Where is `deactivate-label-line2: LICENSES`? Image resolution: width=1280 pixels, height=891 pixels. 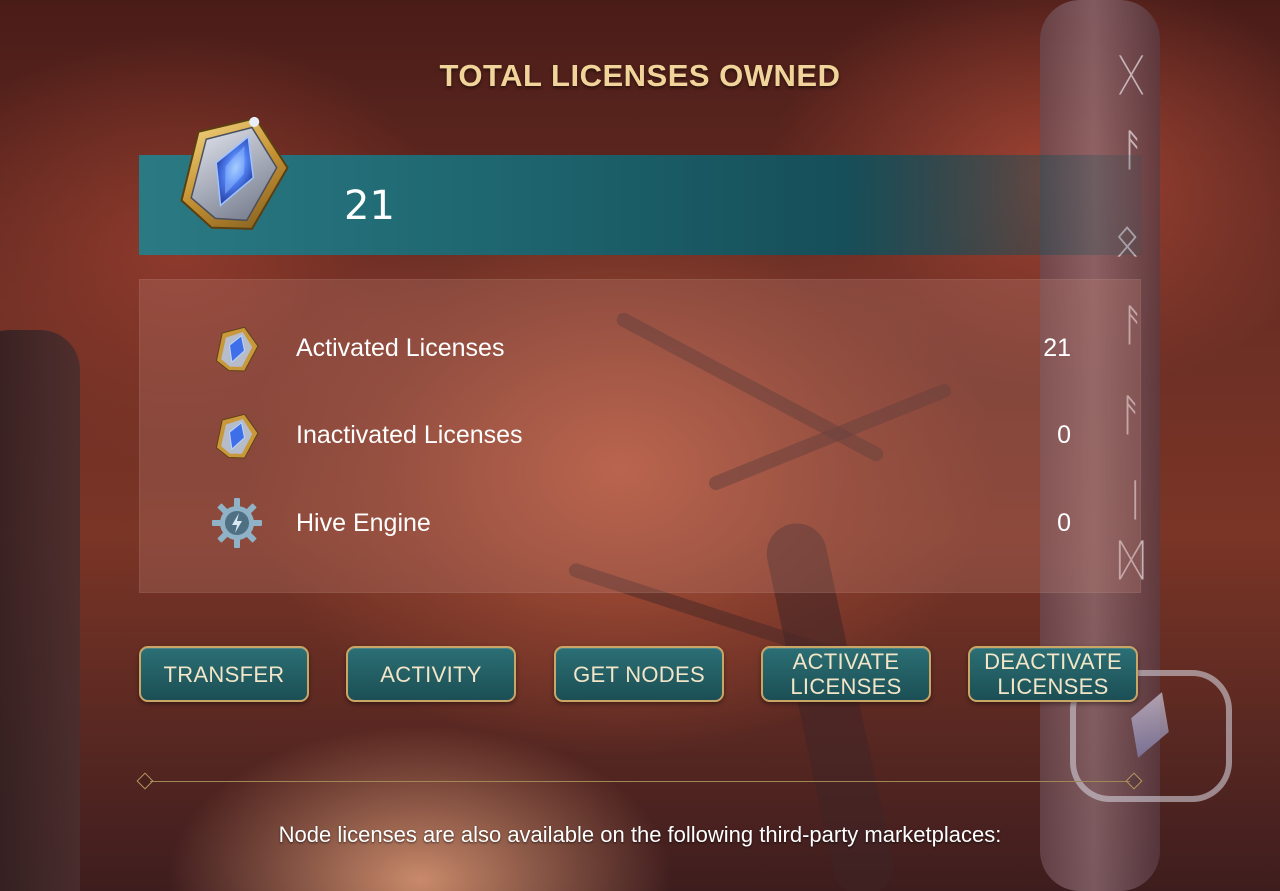 deactivate-label-line2: LICENSES is located at coordinates (1053, 686).